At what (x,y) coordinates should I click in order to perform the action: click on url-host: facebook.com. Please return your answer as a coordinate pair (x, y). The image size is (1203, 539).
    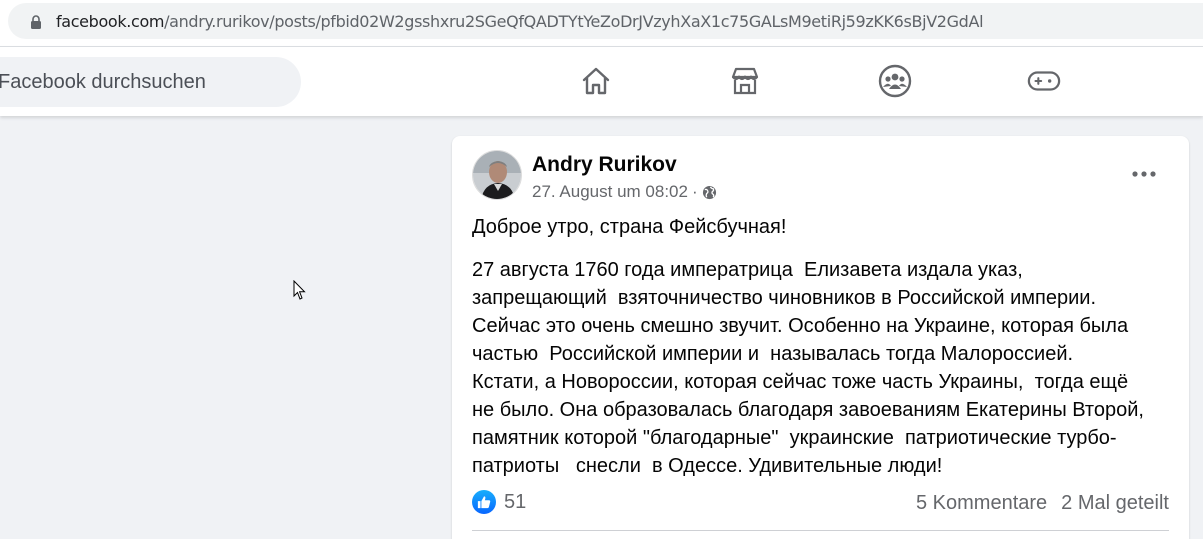
    Looking at the image, I should click on (110, 21).